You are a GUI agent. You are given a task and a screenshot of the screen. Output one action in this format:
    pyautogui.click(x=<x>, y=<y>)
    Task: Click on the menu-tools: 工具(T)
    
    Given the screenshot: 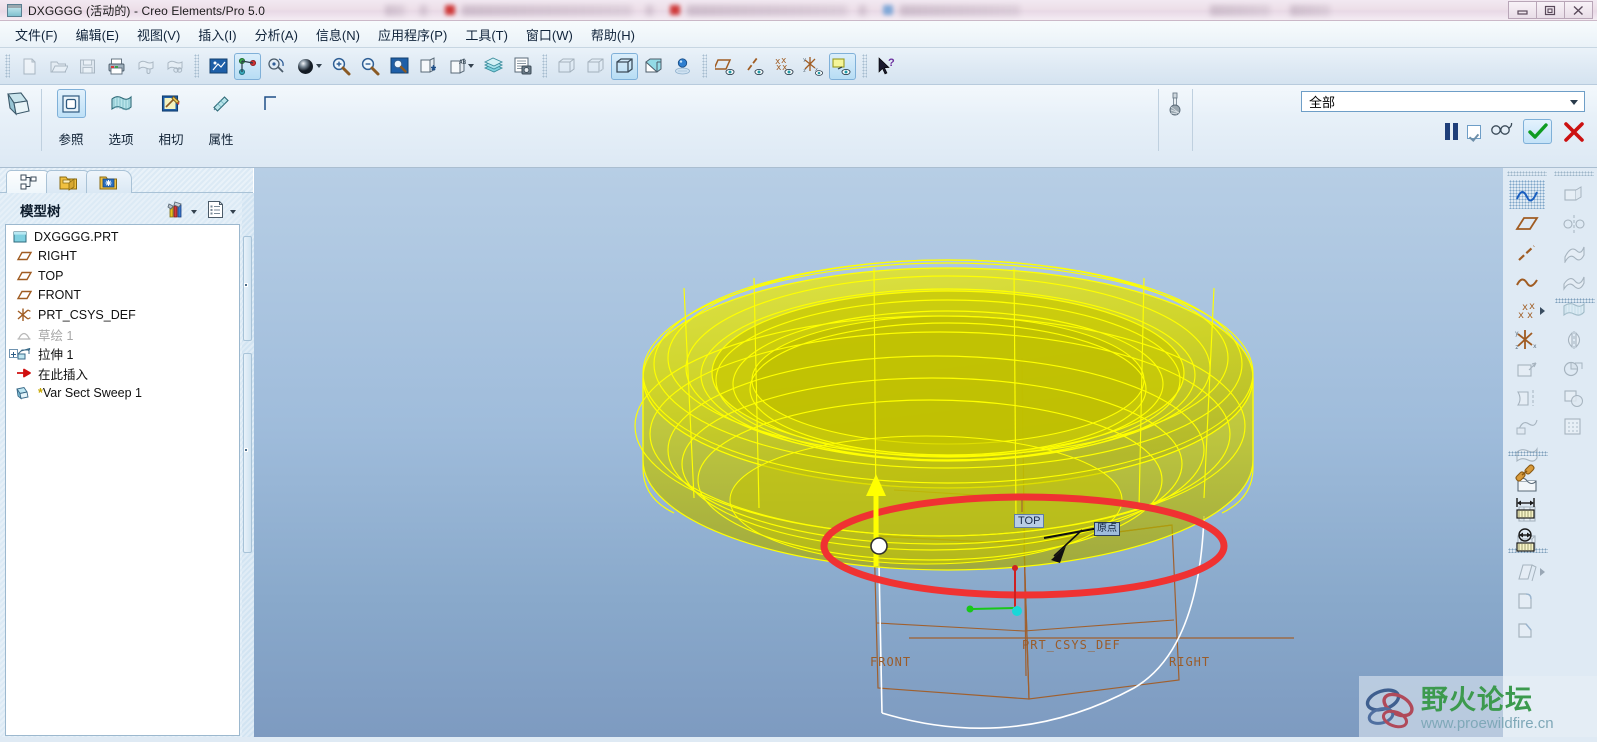 What is the action you would take?
    pyautogui.click(x=486, y=34)
    